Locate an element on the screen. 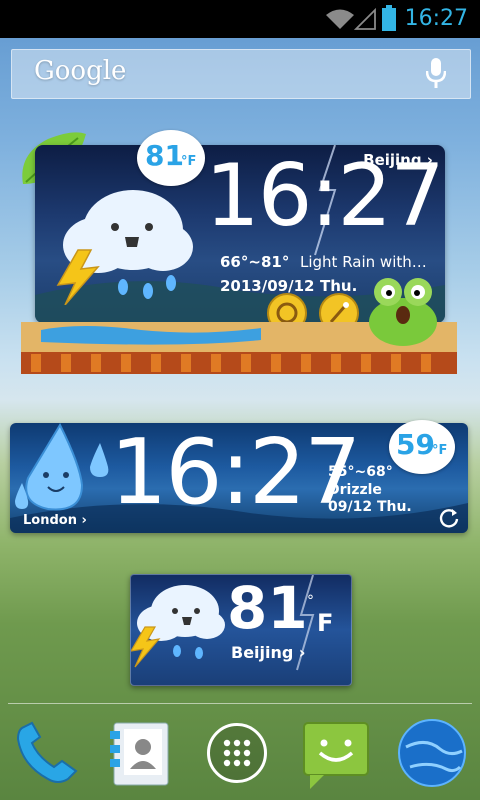 This screenshot has width=480, height=800. weather-widget-small: 81 ° F Beijing › is located at coordinates (241, 630).